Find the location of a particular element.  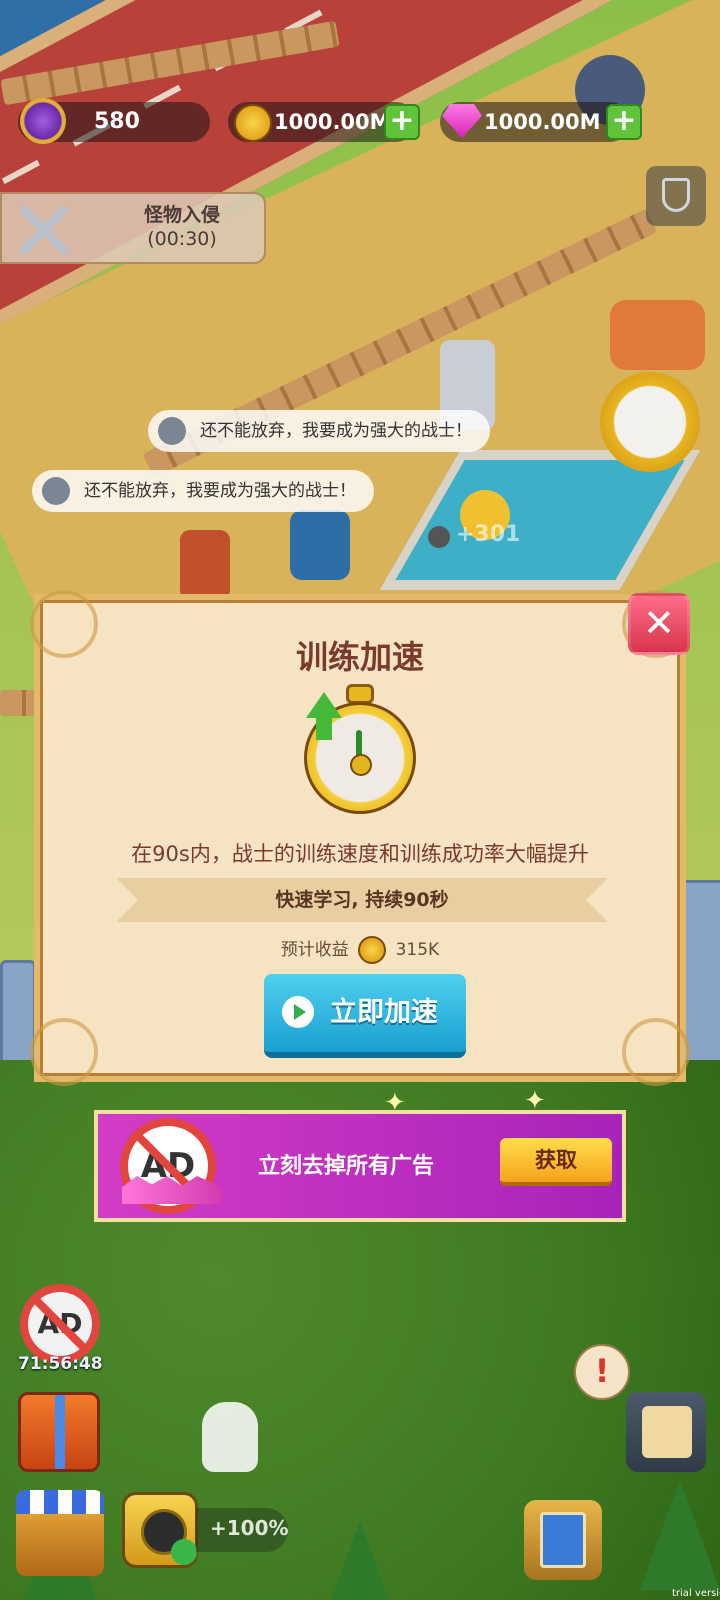

dialog-description: 在90s内，战士的训练速度和训练成功率大幅提升 is located at coordinates (360, 854).